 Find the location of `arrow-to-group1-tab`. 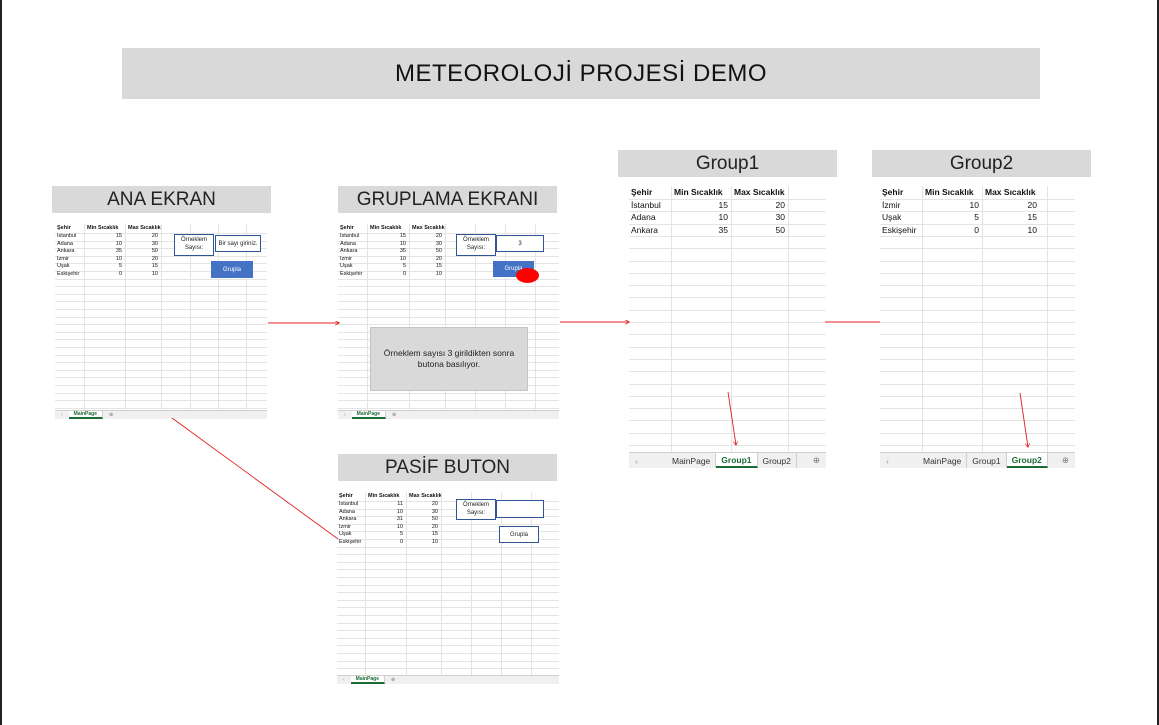

arrow-to-group1-tab is located at coordinates (731, 418).